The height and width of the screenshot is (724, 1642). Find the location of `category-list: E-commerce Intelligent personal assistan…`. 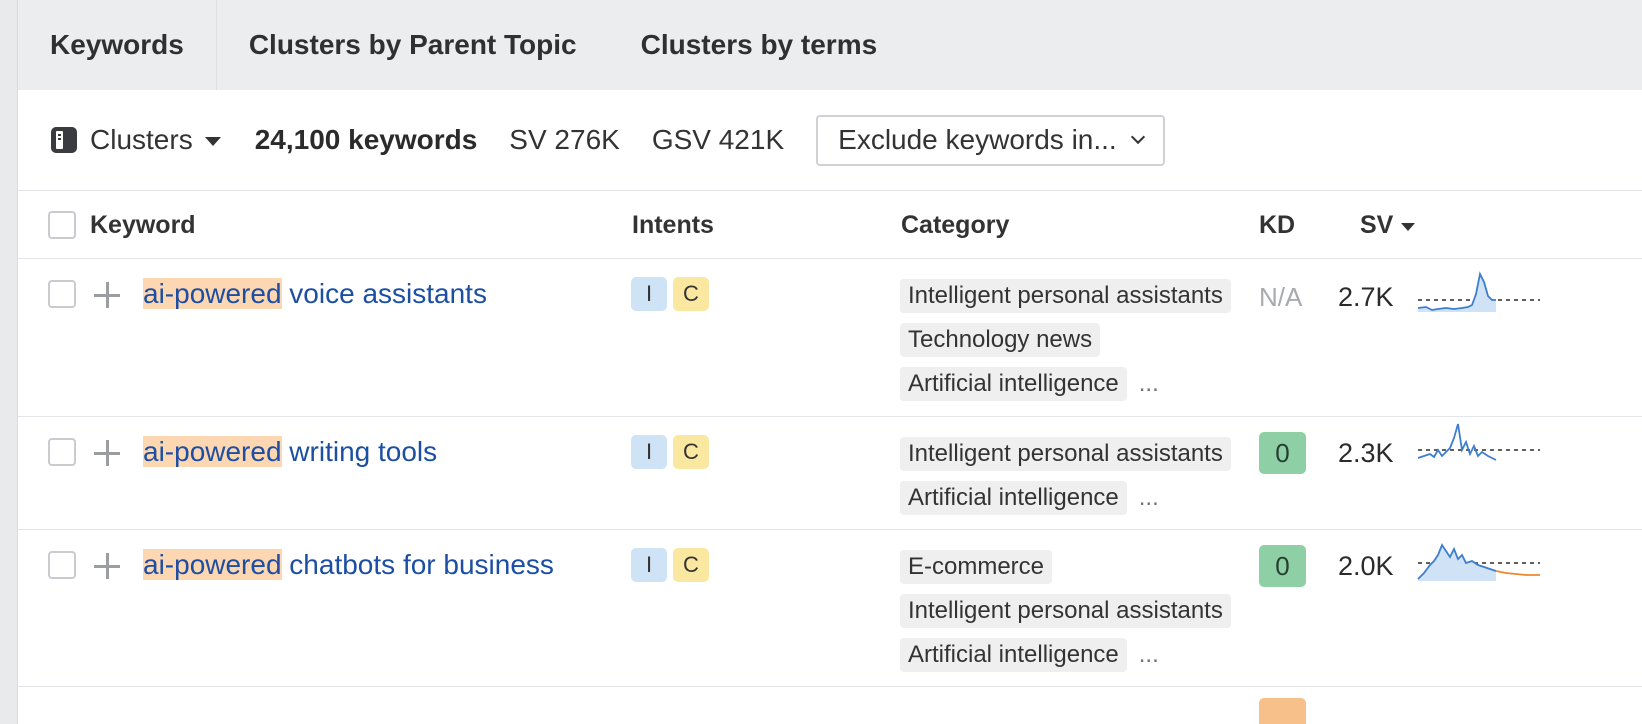

category-list: E-commerce Intelligent personal assistan… is located at coordinates (1065, 616).